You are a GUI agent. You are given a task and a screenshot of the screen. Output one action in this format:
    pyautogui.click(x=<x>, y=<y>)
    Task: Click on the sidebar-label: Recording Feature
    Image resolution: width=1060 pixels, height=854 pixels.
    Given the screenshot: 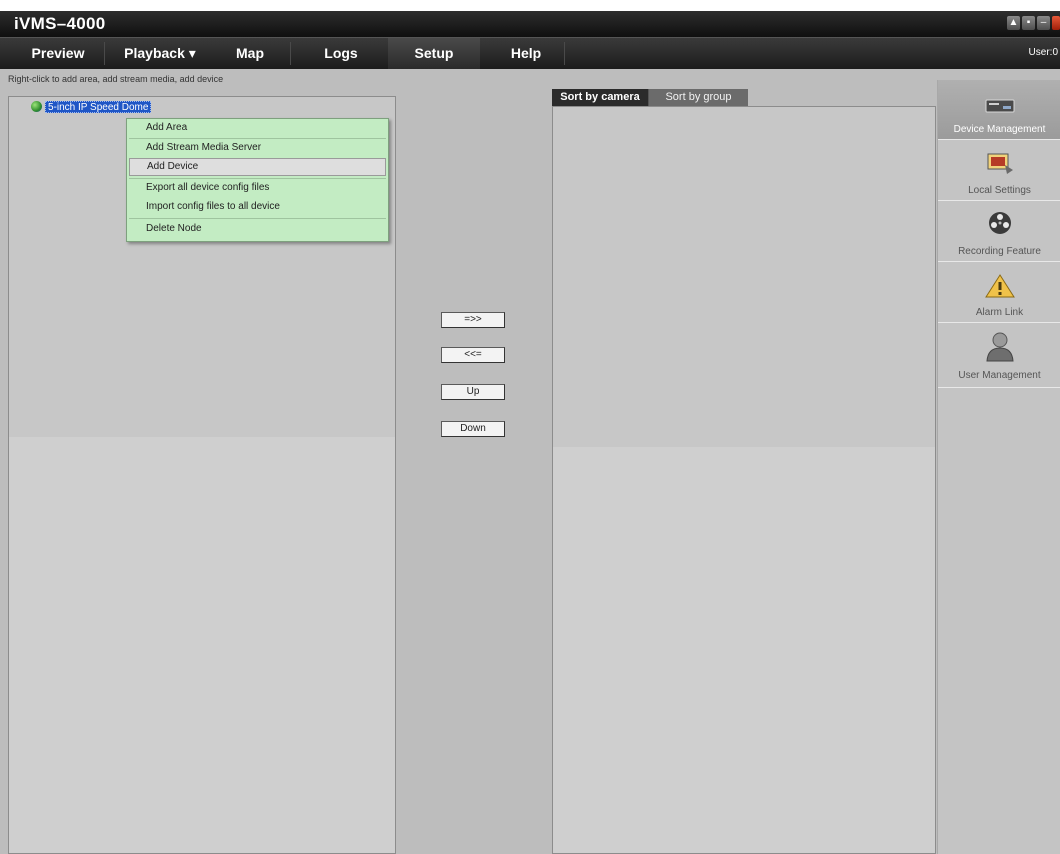 What is the action you would take?
    pyautogui.click(x=999, y=251)
    